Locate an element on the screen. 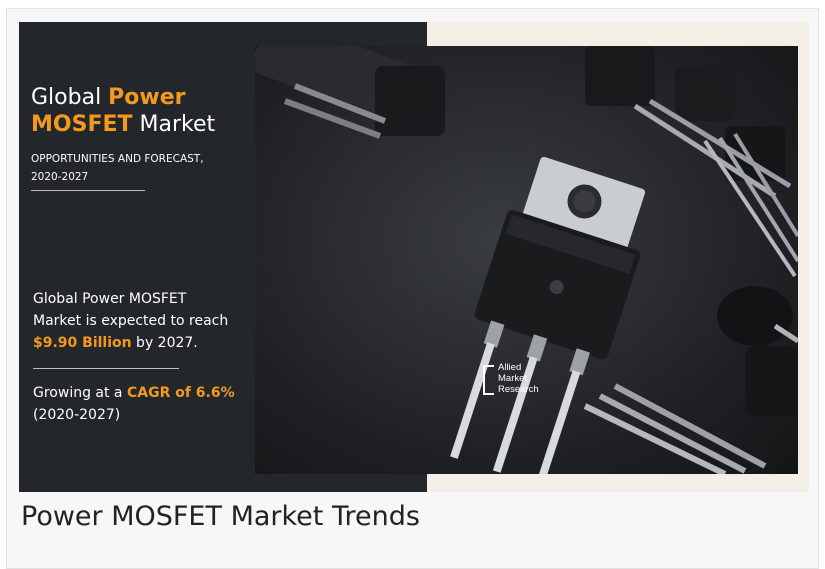 This screenshot has height=569, width=825. forecast-subhead: OPPORTUNITIES AND FORECAST, 2020-2027 is located at coordinates (136, 168).